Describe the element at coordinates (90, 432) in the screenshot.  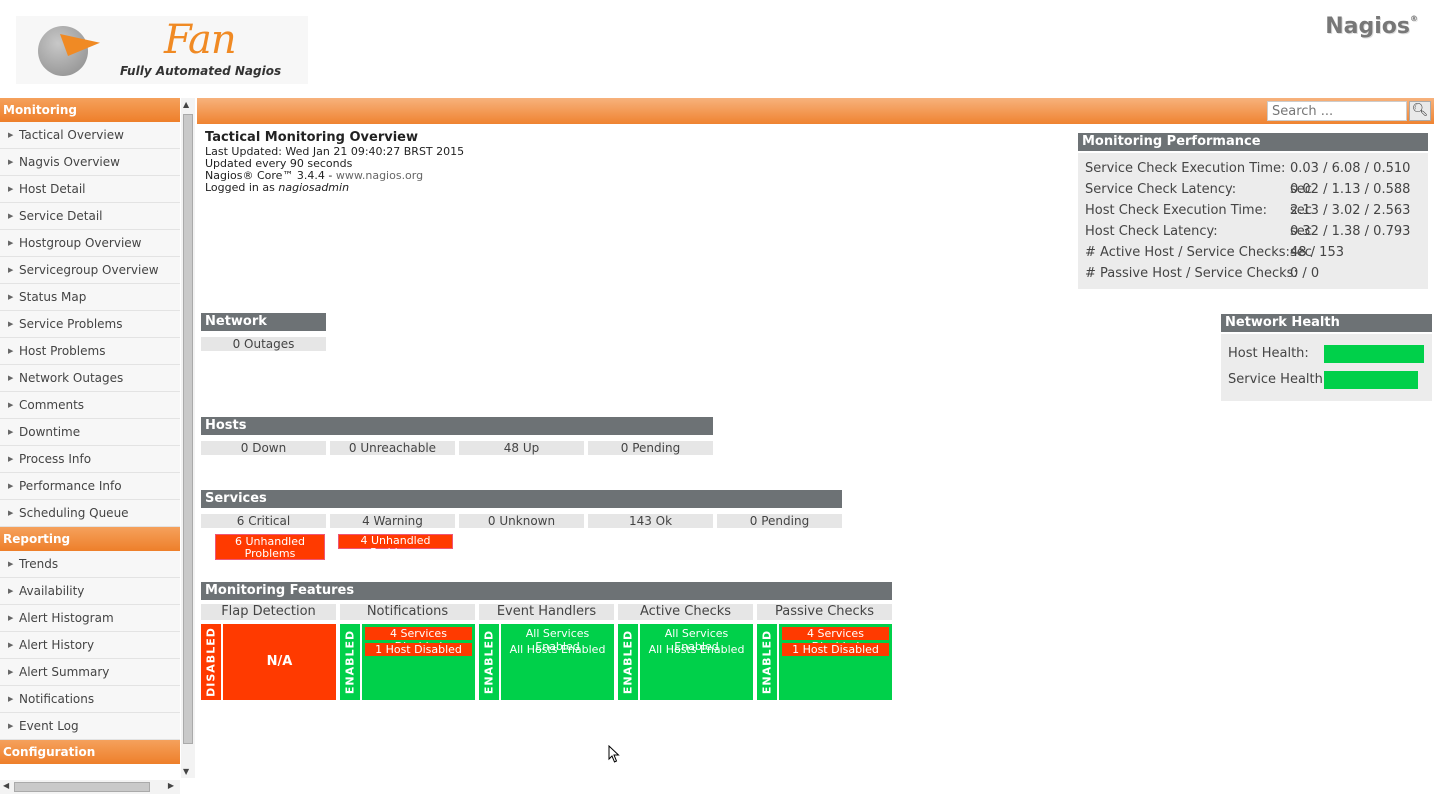
I see `sidebar-item-downtime: ▶ Downtime` at that location.